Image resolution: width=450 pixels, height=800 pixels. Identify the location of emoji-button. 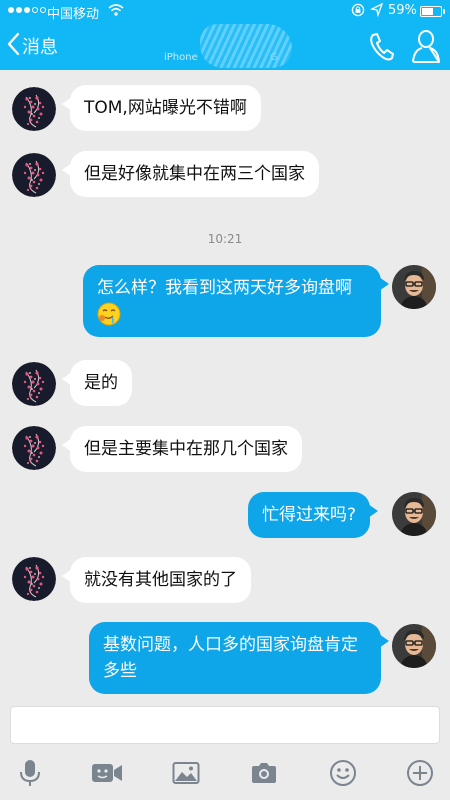
(343, 775).